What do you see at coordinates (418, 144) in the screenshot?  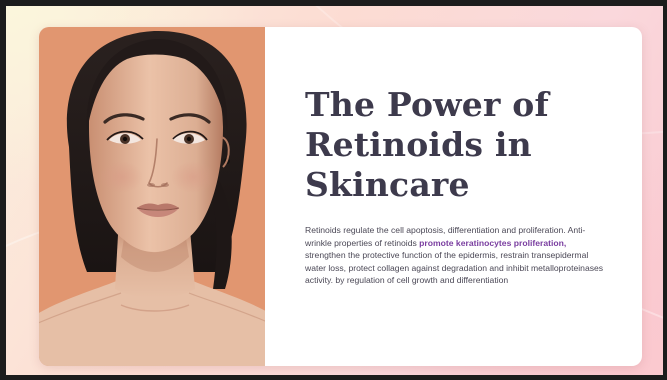 I see `title-line-2: Retinoids in` at bounding box center [418, 144].